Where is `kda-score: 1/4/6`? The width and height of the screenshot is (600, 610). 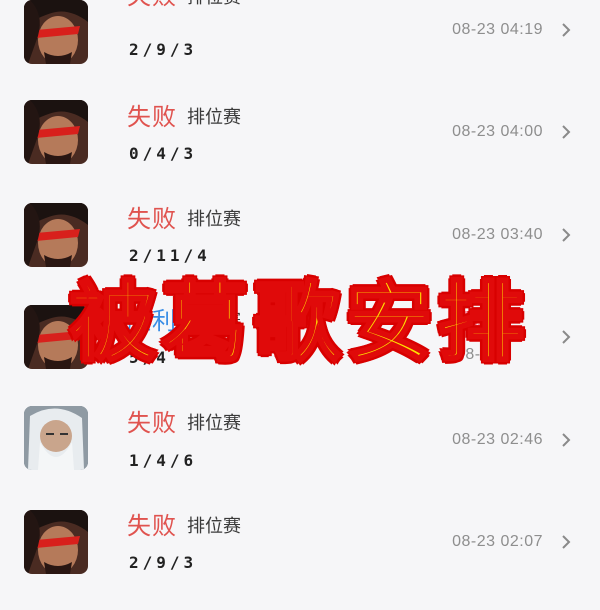 kda-score: 1/4/6 is located at coordinates (163, 460).